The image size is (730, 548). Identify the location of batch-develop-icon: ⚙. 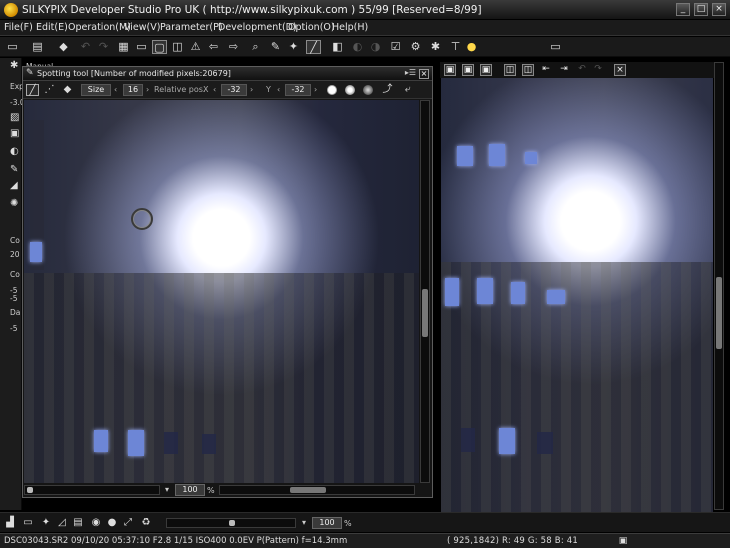
(415, 47).